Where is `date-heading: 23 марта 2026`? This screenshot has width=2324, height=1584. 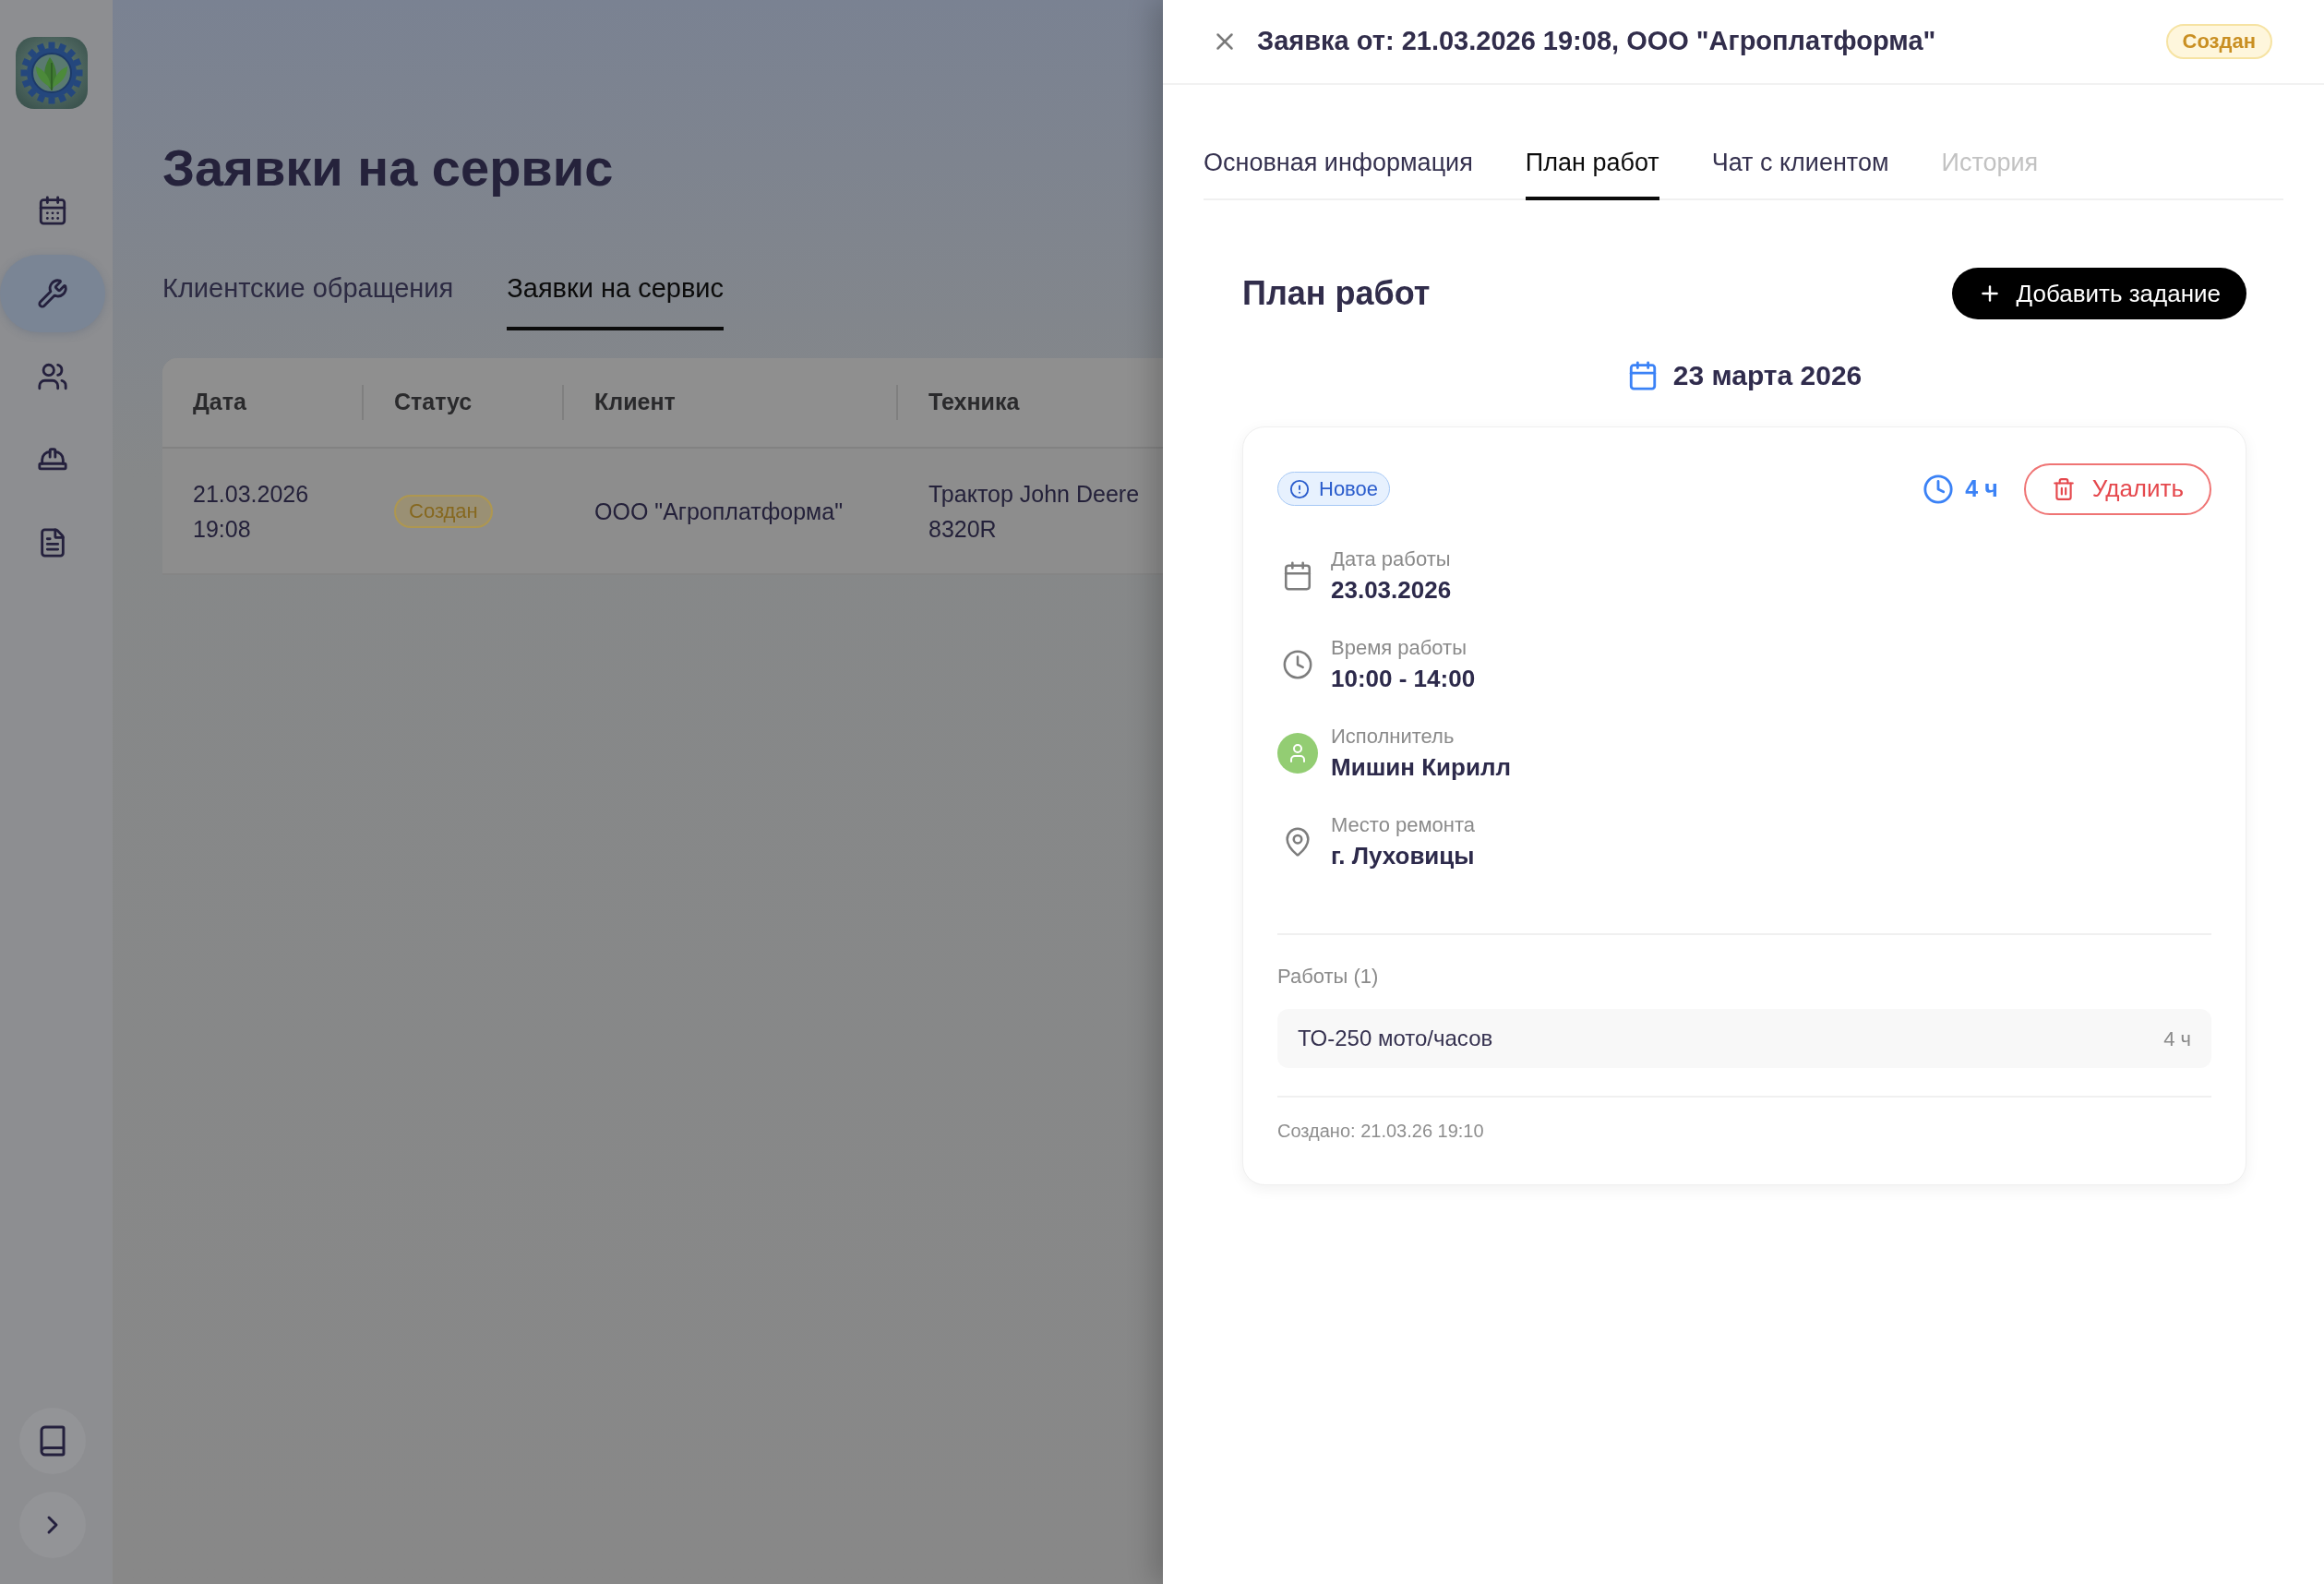 date-heading: 23 марта 2026 is located at coordinates (1767, 375).